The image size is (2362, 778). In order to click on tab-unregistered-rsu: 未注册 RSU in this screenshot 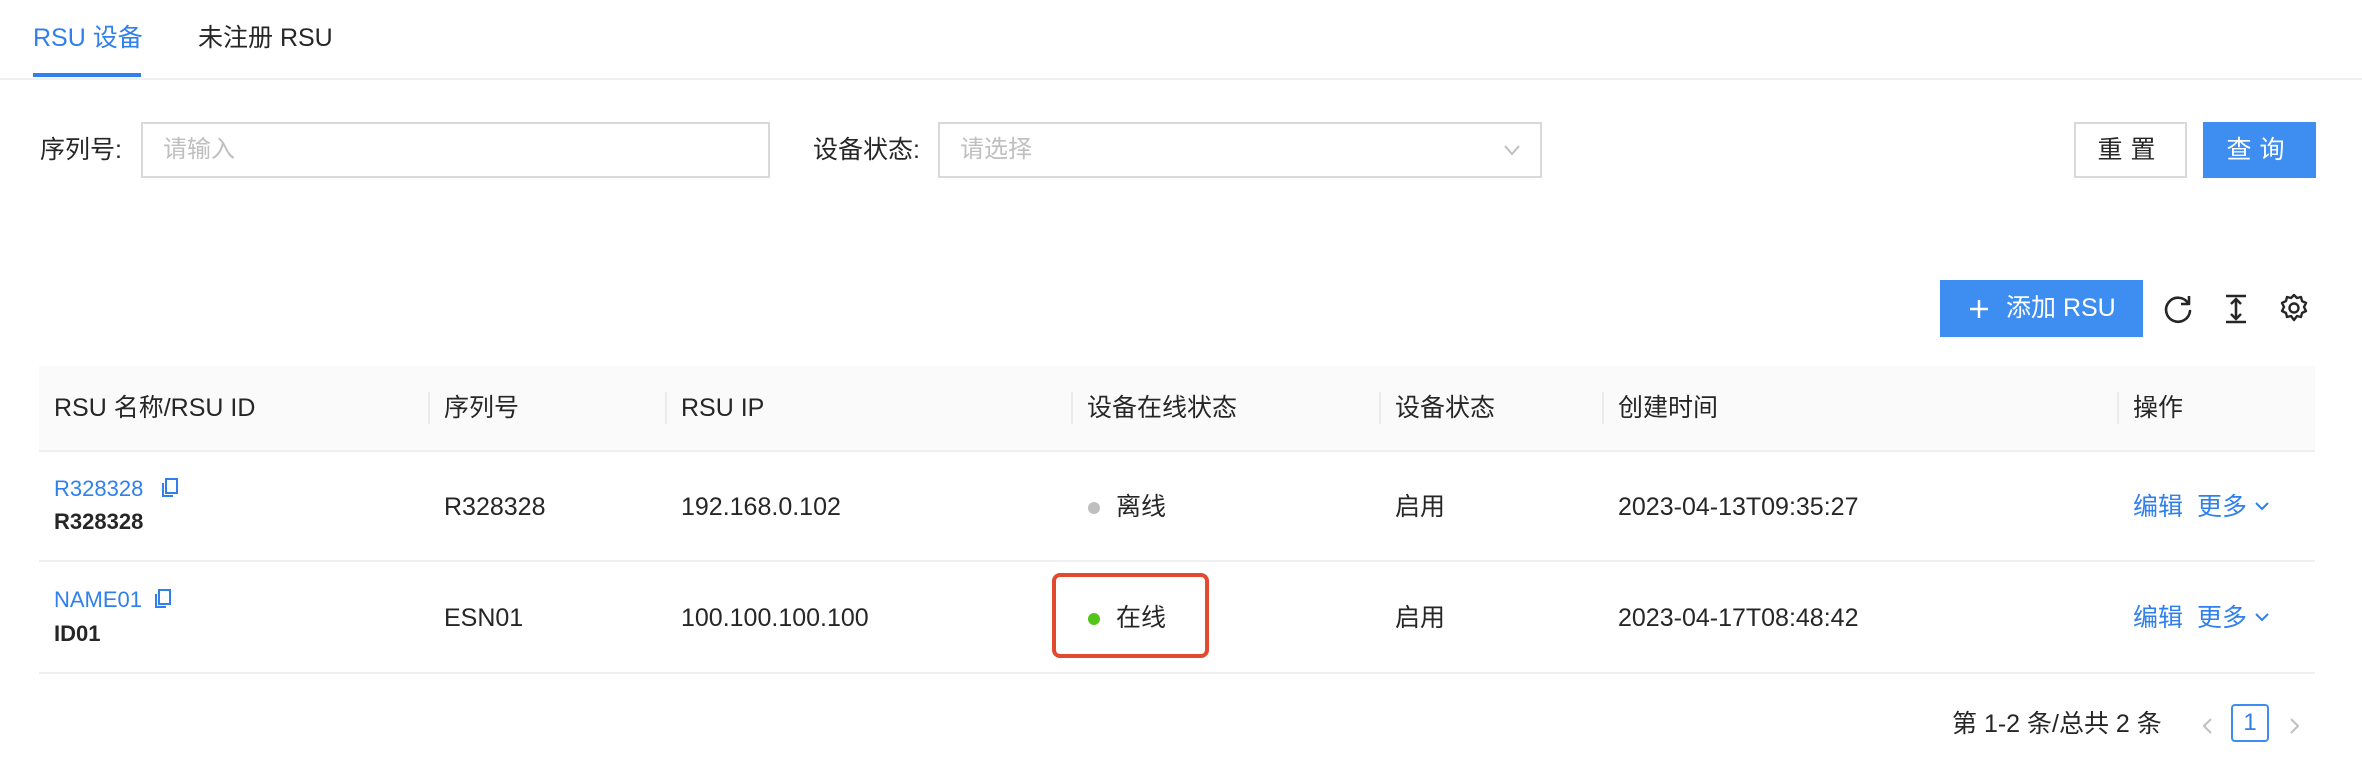, I will do `click(265, 38)`.